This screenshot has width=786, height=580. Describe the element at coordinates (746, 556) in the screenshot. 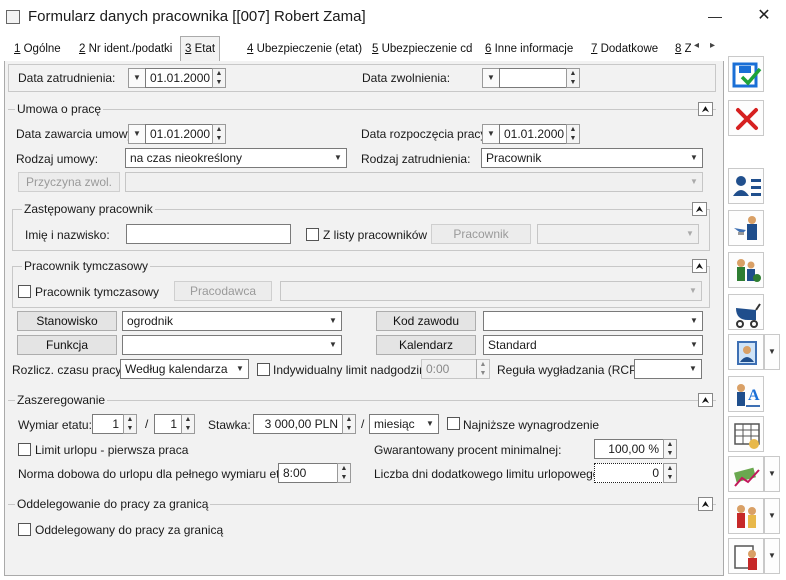

I see `documents-button` at that location.